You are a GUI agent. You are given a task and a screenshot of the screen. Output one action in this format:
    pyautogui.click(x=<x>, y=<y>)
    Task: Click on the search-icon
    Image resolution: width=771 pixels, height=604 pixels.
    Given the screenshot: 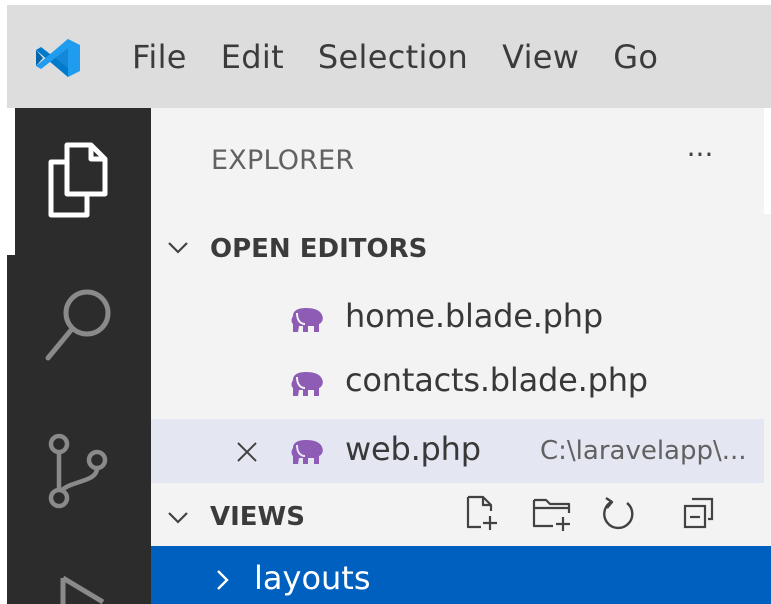 What is the action you would take?
    pyautogui.click(x=79, y=325)
    